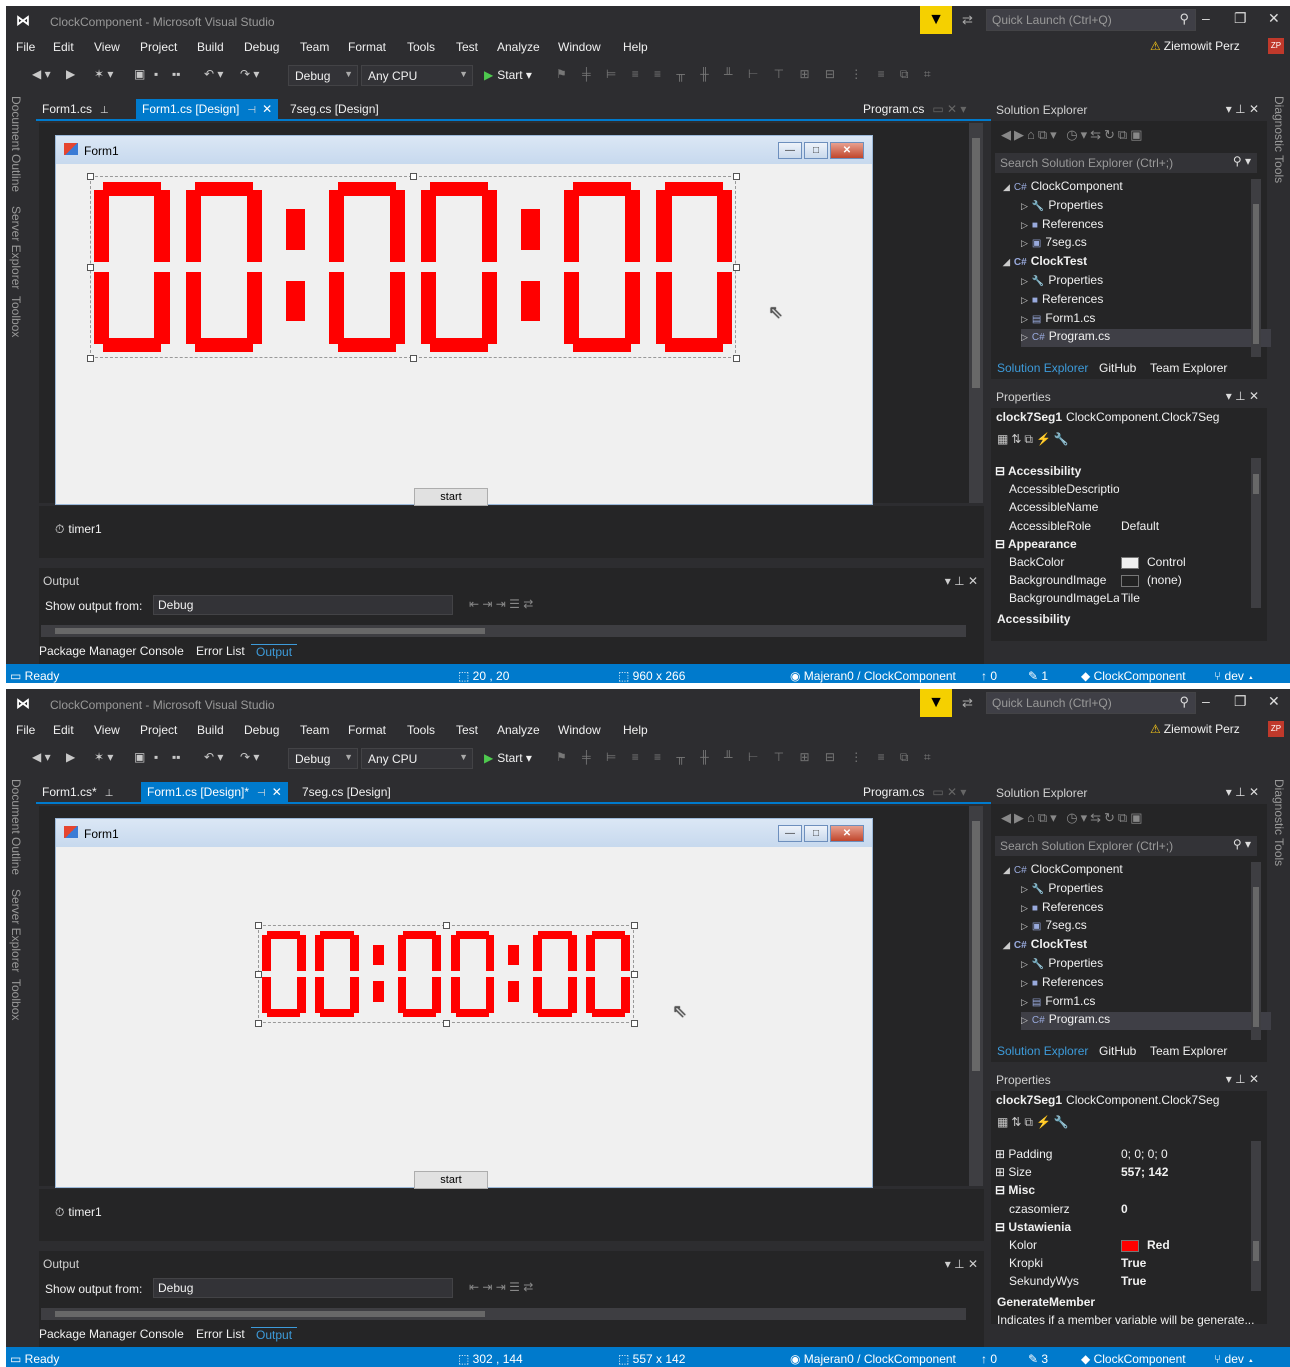  I want to click on tree-item: ▷ ▤ Form1.cs, so click(1058, 320).